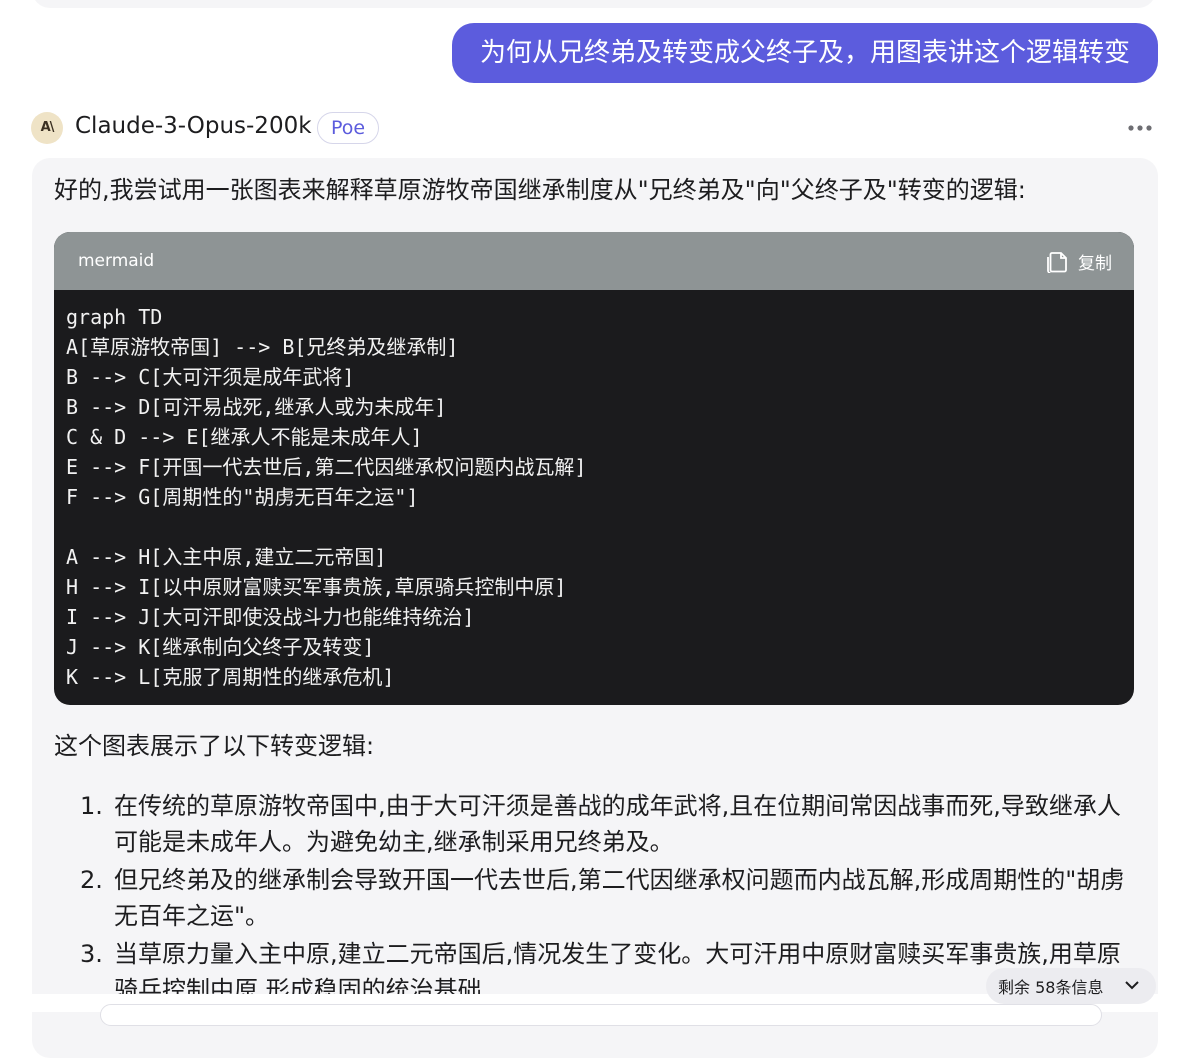 This screenshot has height=1058, width=1200. What do you see at coordinates (256, 407) in the screenshot?
I see `code-line: B --> D[可汗易战死,继承人或为未成年]` at bounding box center [256, 407].